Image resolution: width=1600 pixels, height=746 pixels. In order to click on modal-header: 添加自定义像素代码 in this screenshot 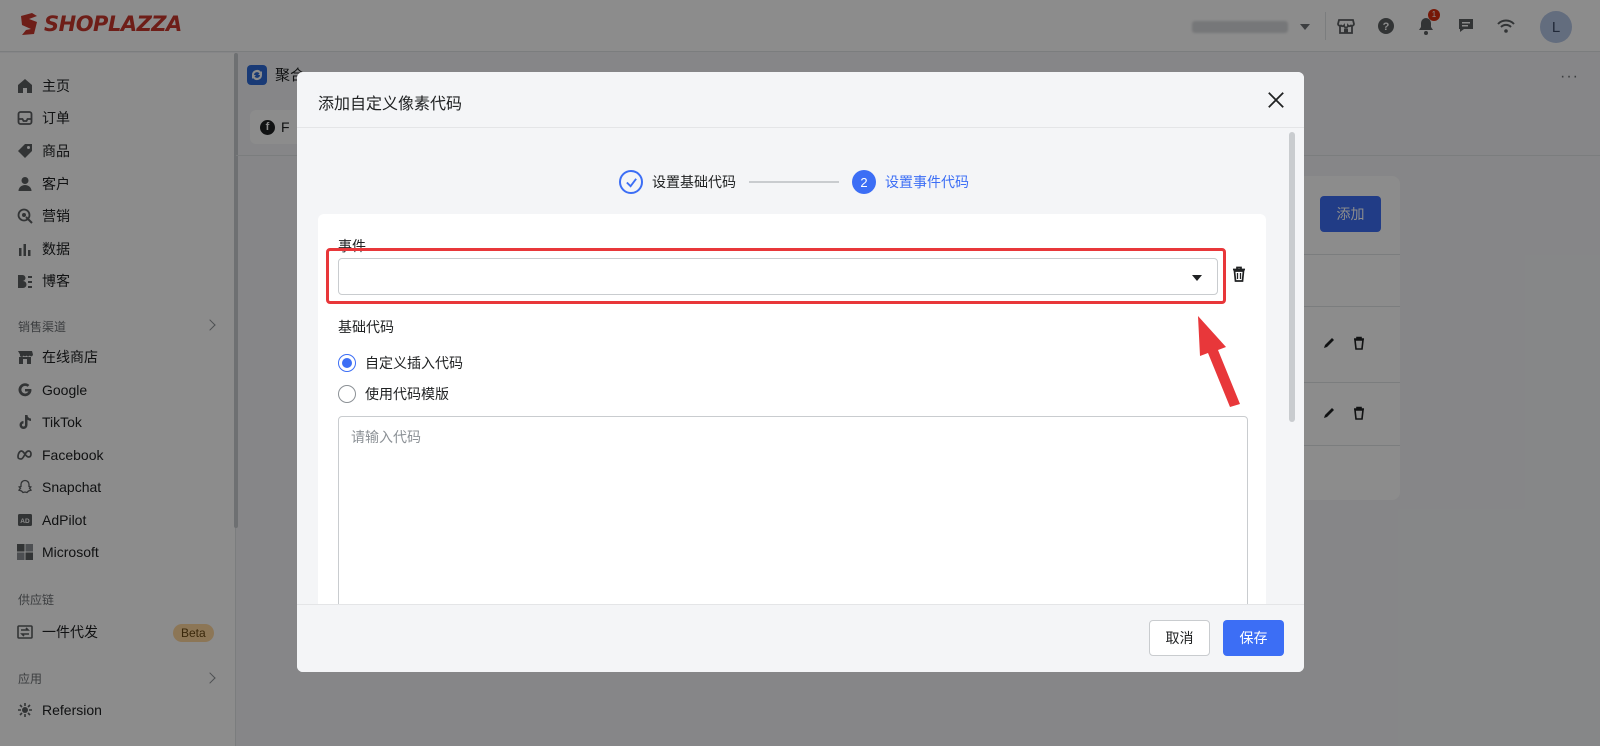, I will do `click(800, 100)`.